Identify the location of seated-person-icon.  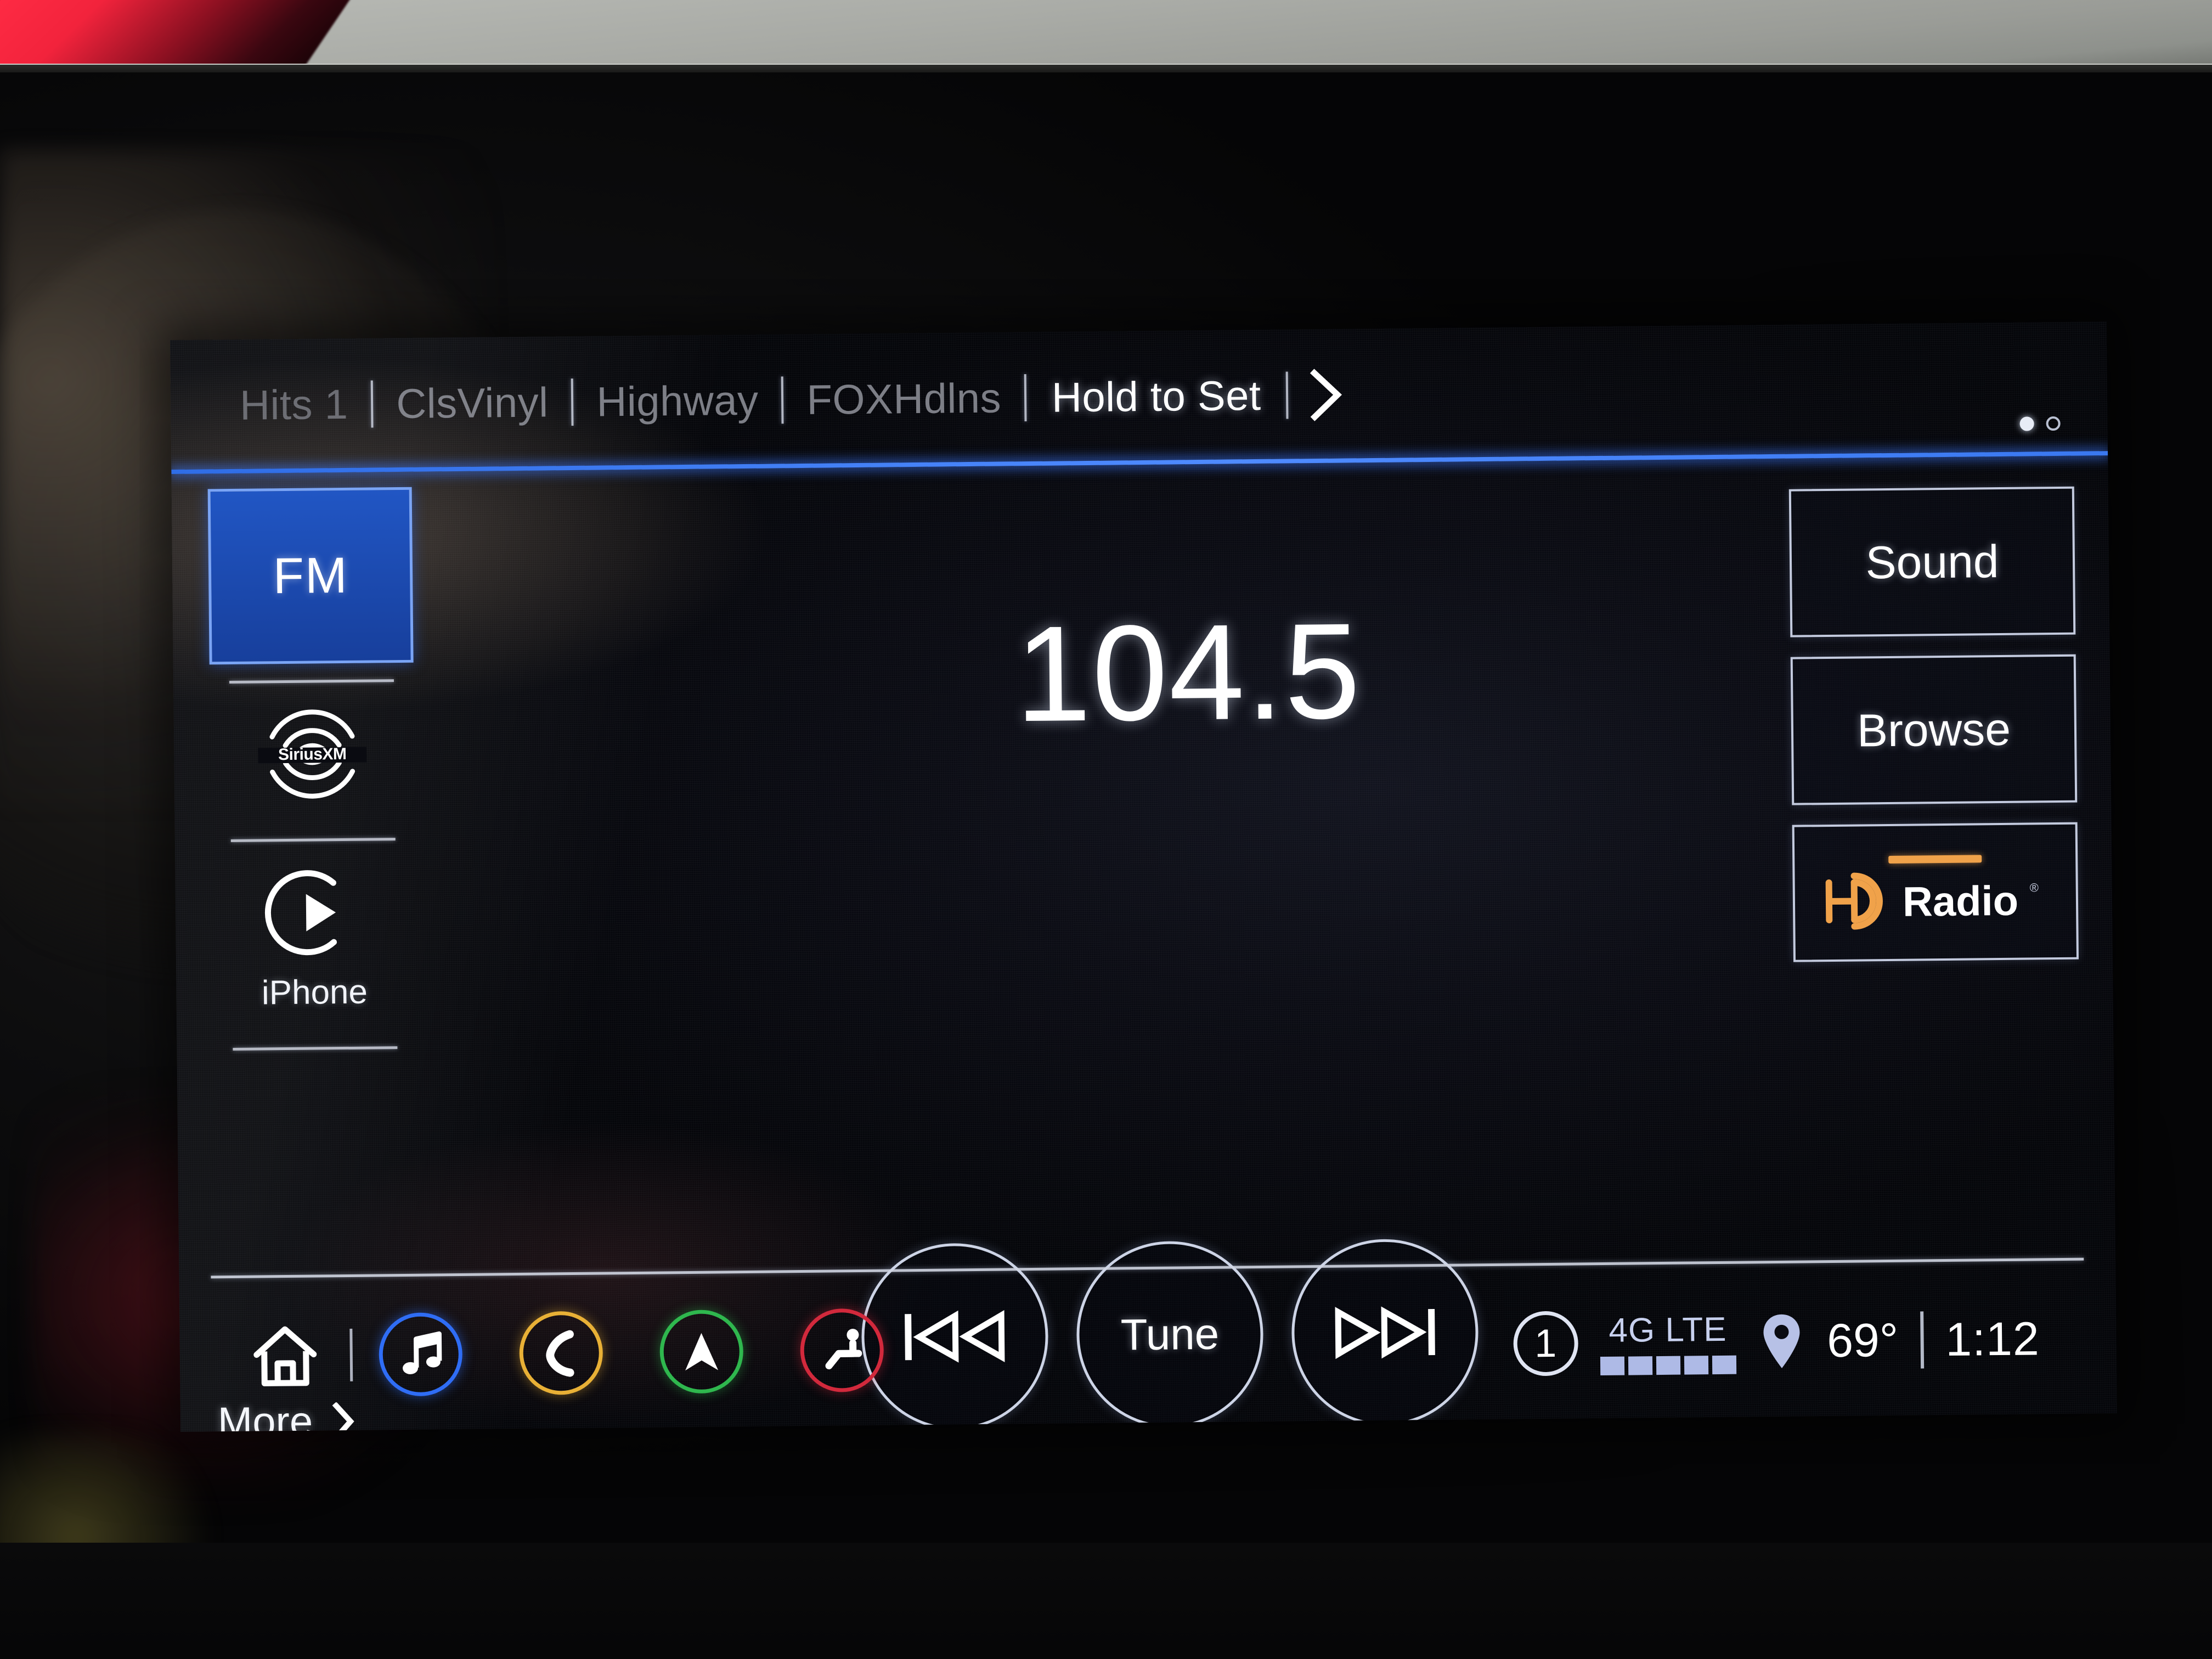
(842, 1351).